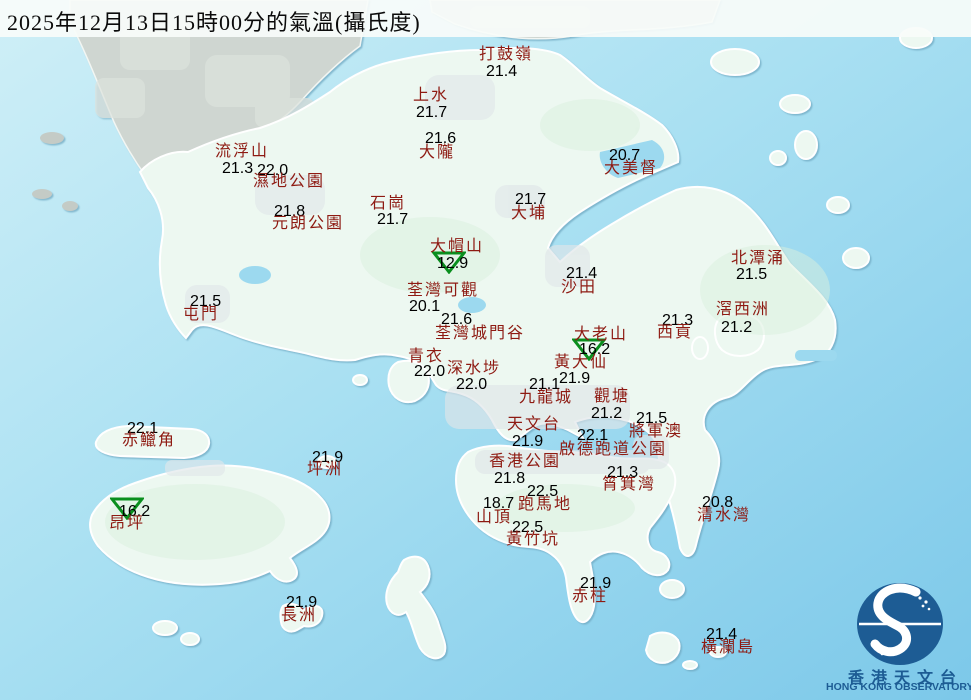 This screenshot has height=700, width=971. Describe the element at coordinates (437, 152) in the screenshot. I see `station-name: 大隴` at that location.